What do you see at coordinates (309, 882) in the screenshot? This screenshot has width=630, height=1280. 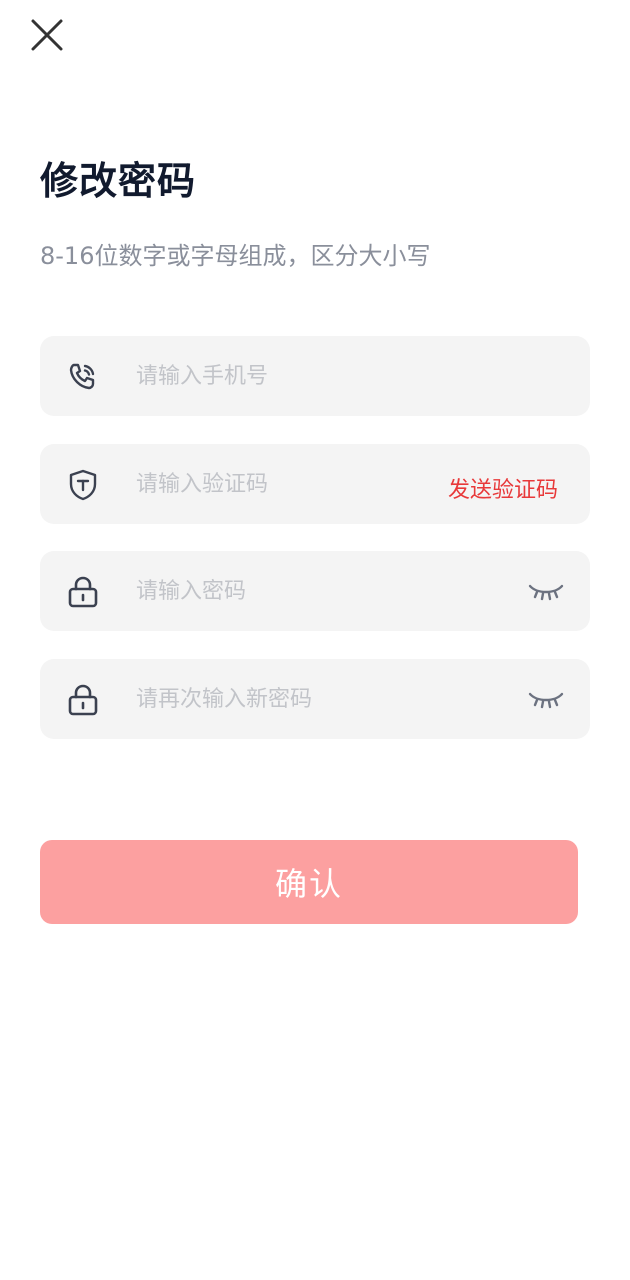 I see `confirm-button: 确认` at bounding box center [309, 882].